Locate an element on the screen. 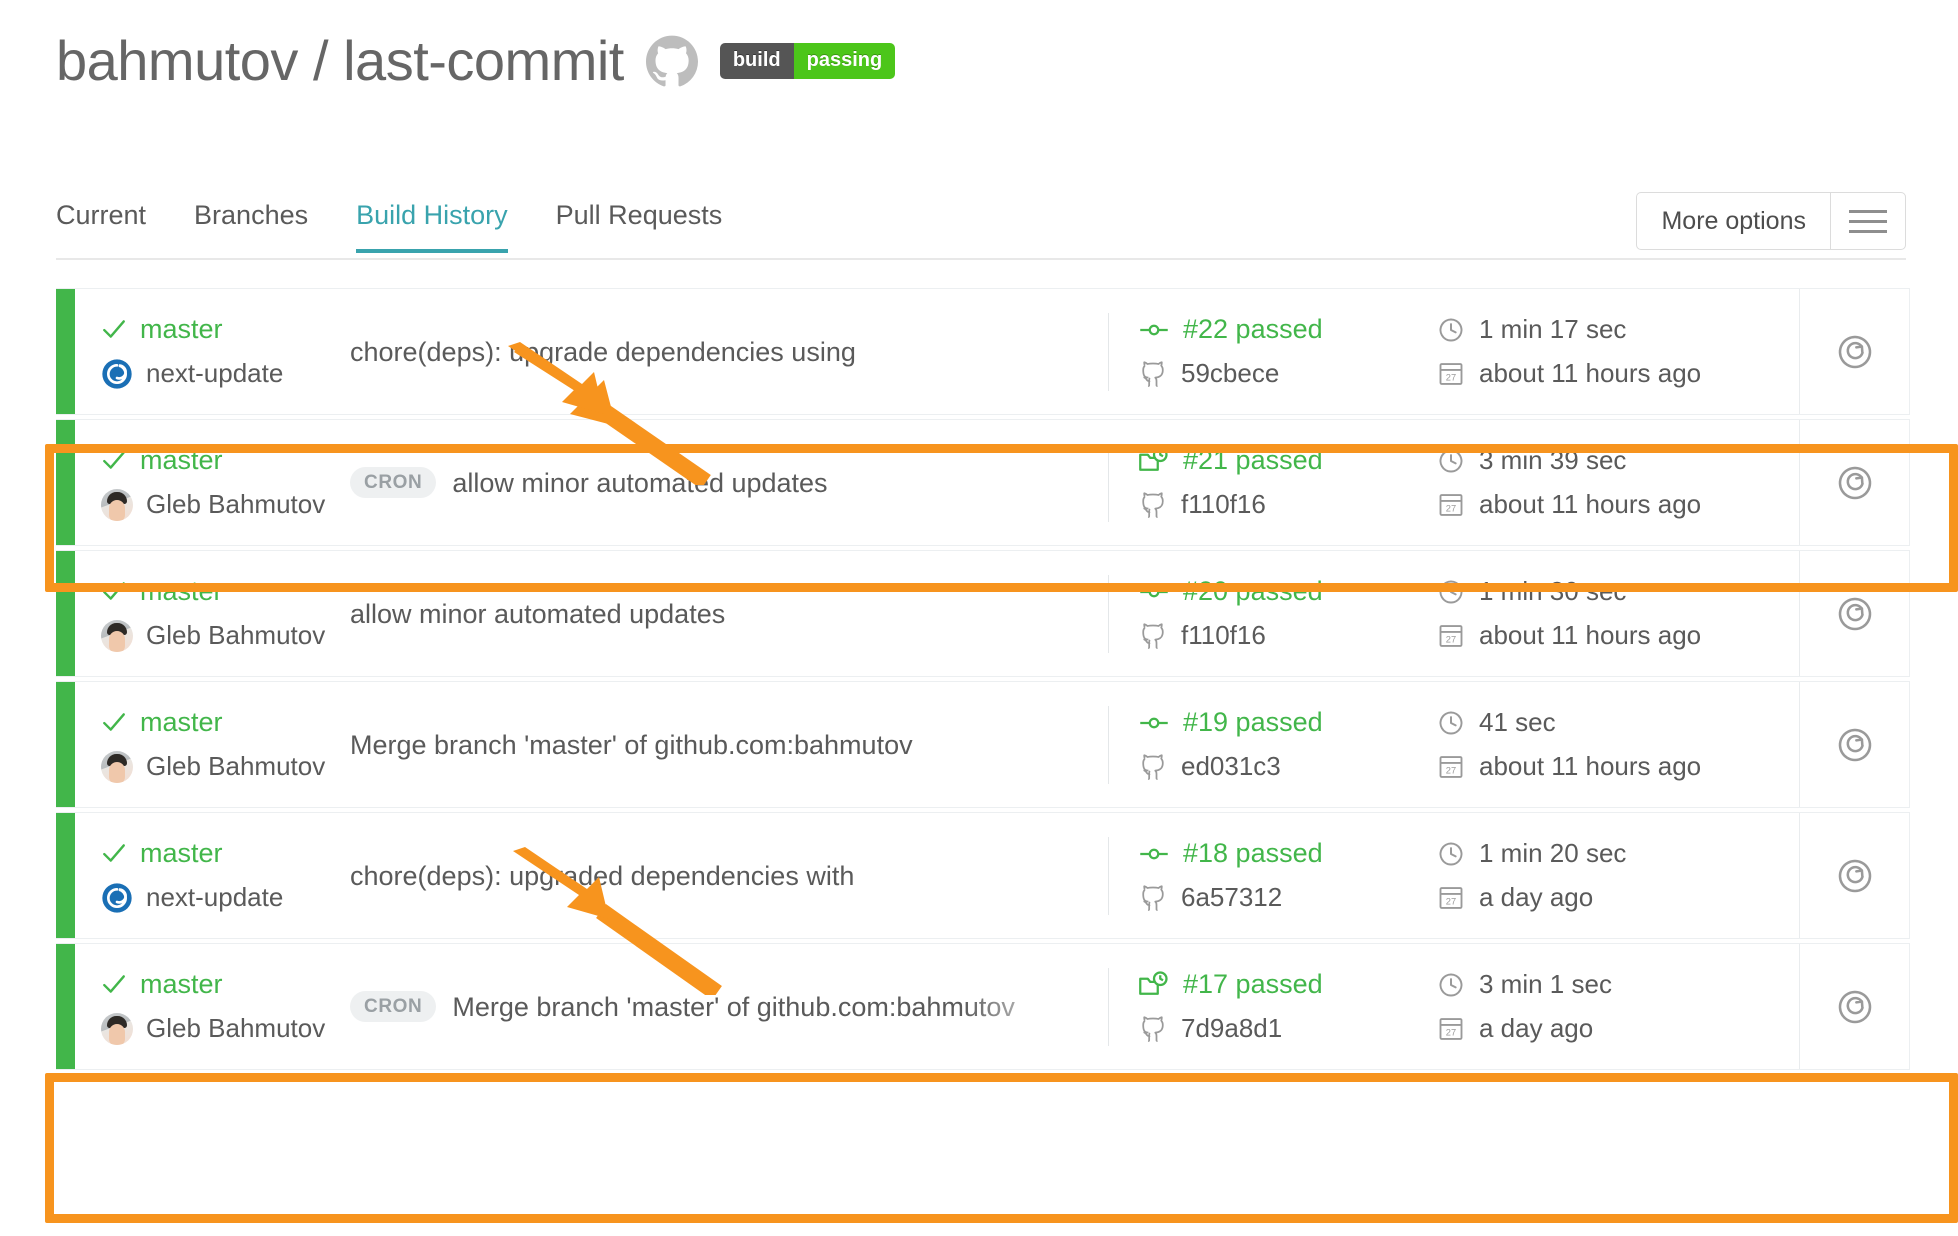 Image resolution: width=1958 pixels, height=1236 pixels. branch-column: master next-update is located at coordinates (212, 876).